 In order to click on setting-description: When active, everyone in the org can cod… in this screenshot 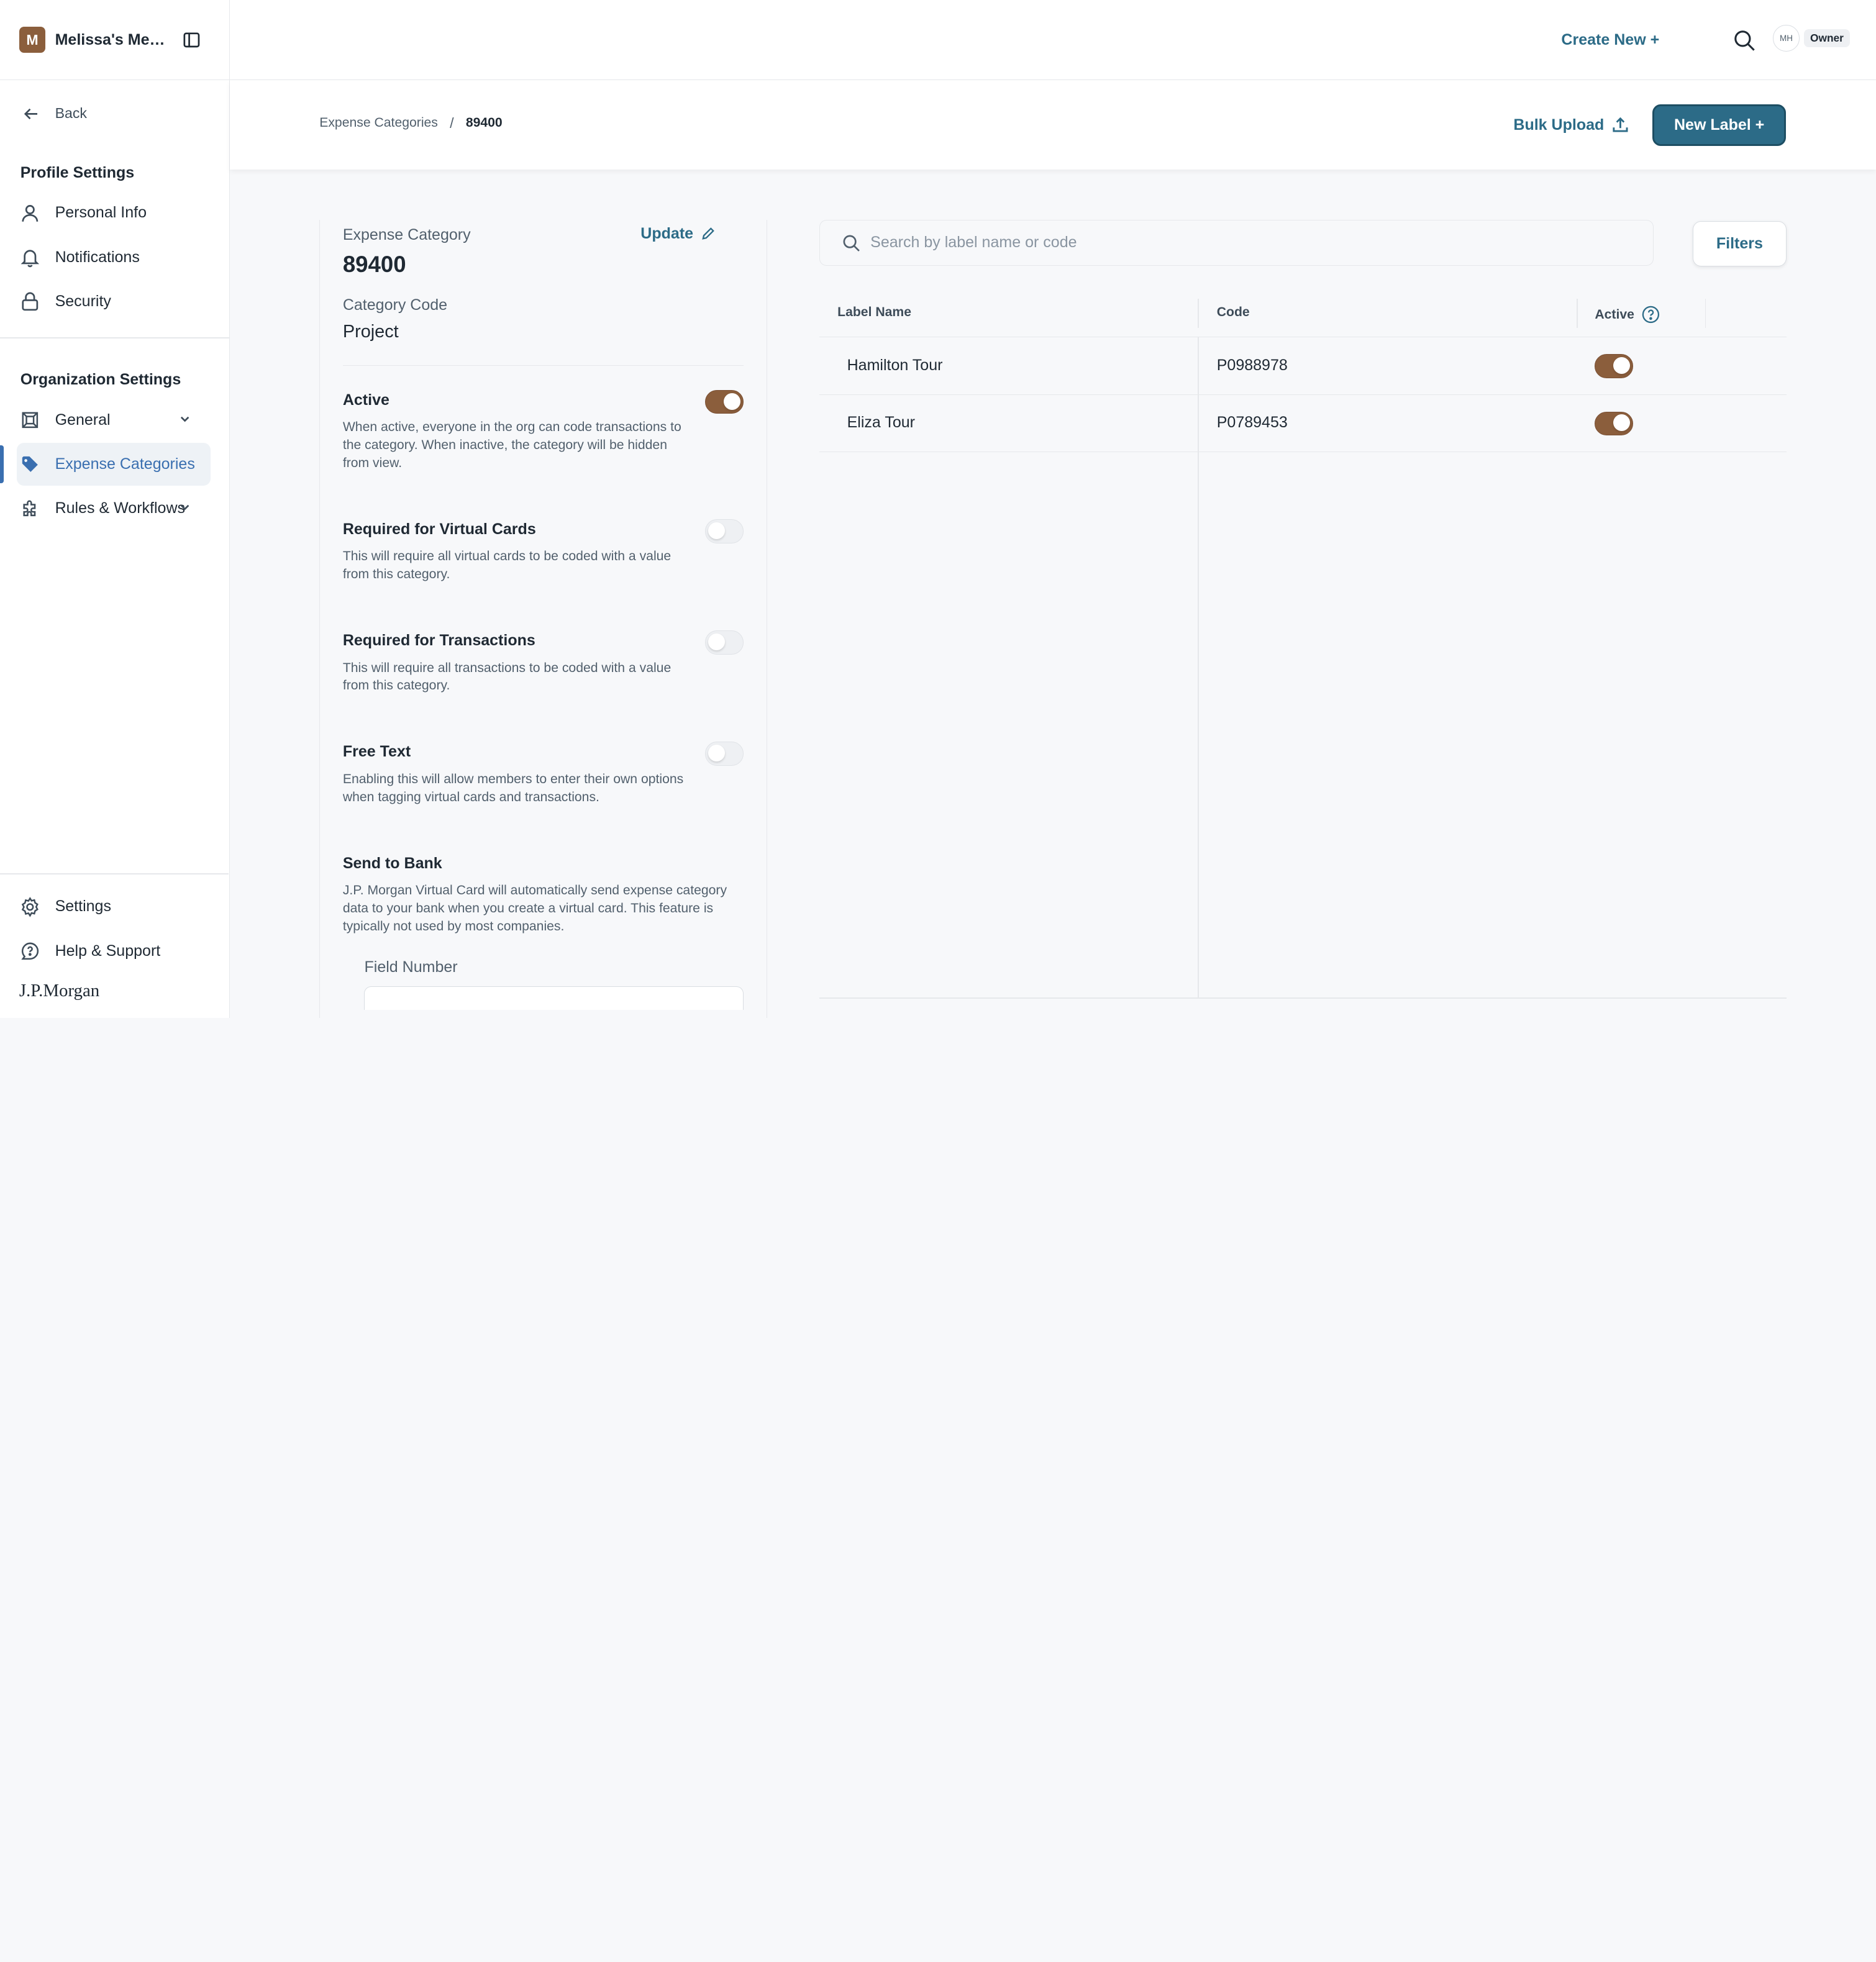, I will do `click(512, 446)`.